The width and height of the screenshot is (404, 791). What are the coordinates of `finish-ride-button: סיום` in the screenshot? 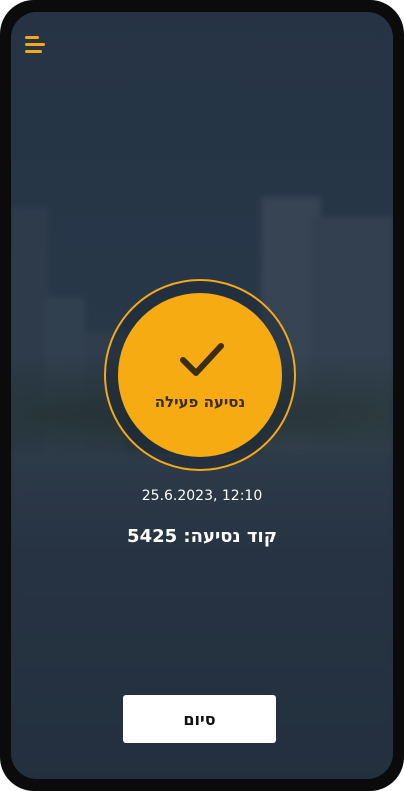 It's located at (199, 719).